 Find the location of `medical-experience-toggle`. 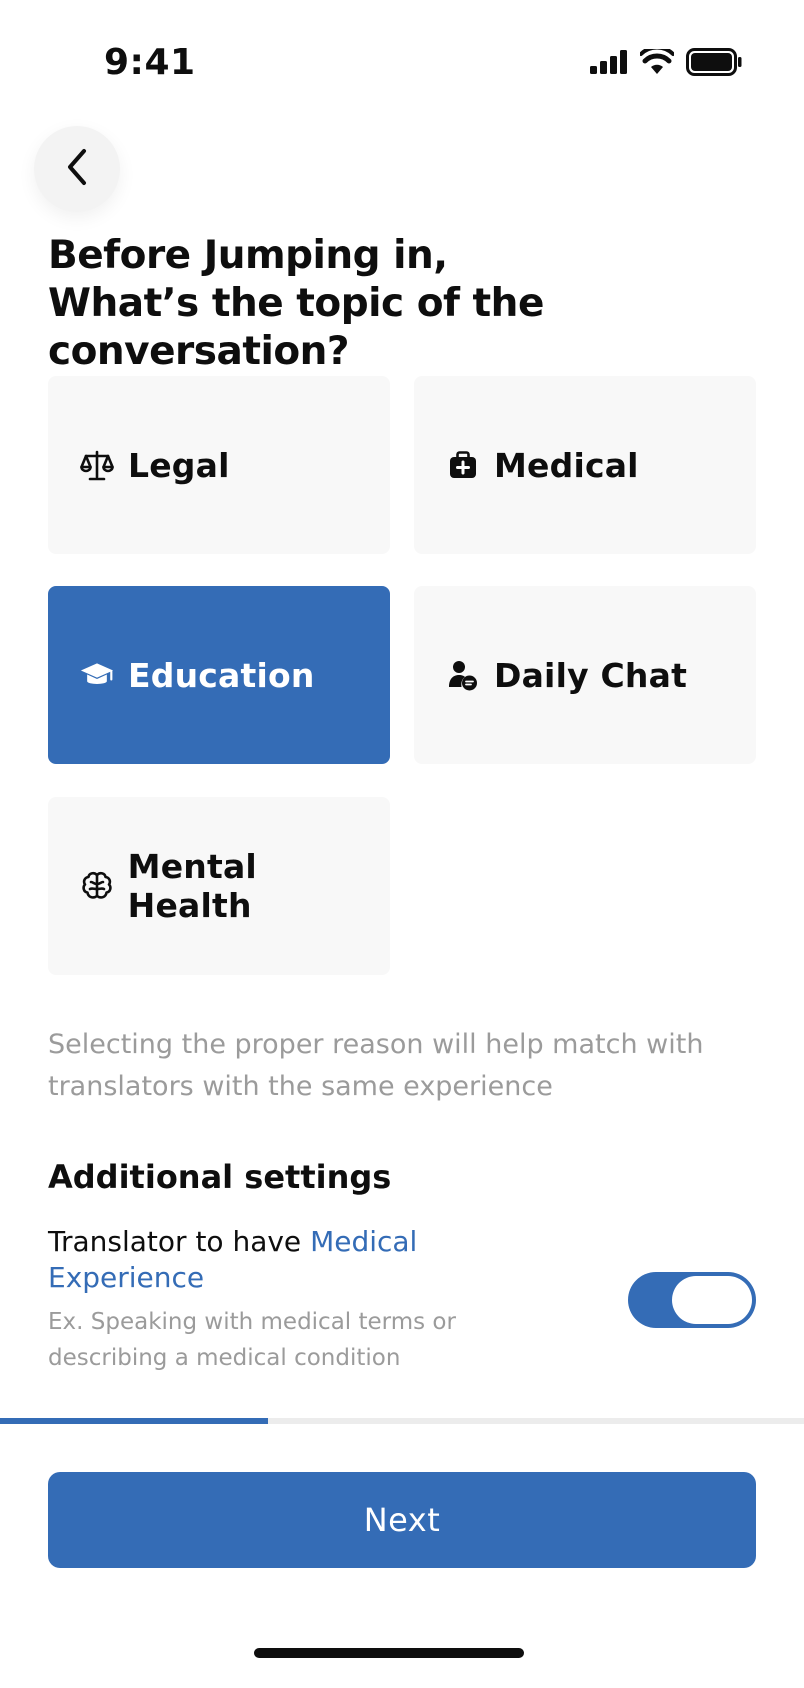

medical-experience-toggle is located at coordinates (692, 1300).